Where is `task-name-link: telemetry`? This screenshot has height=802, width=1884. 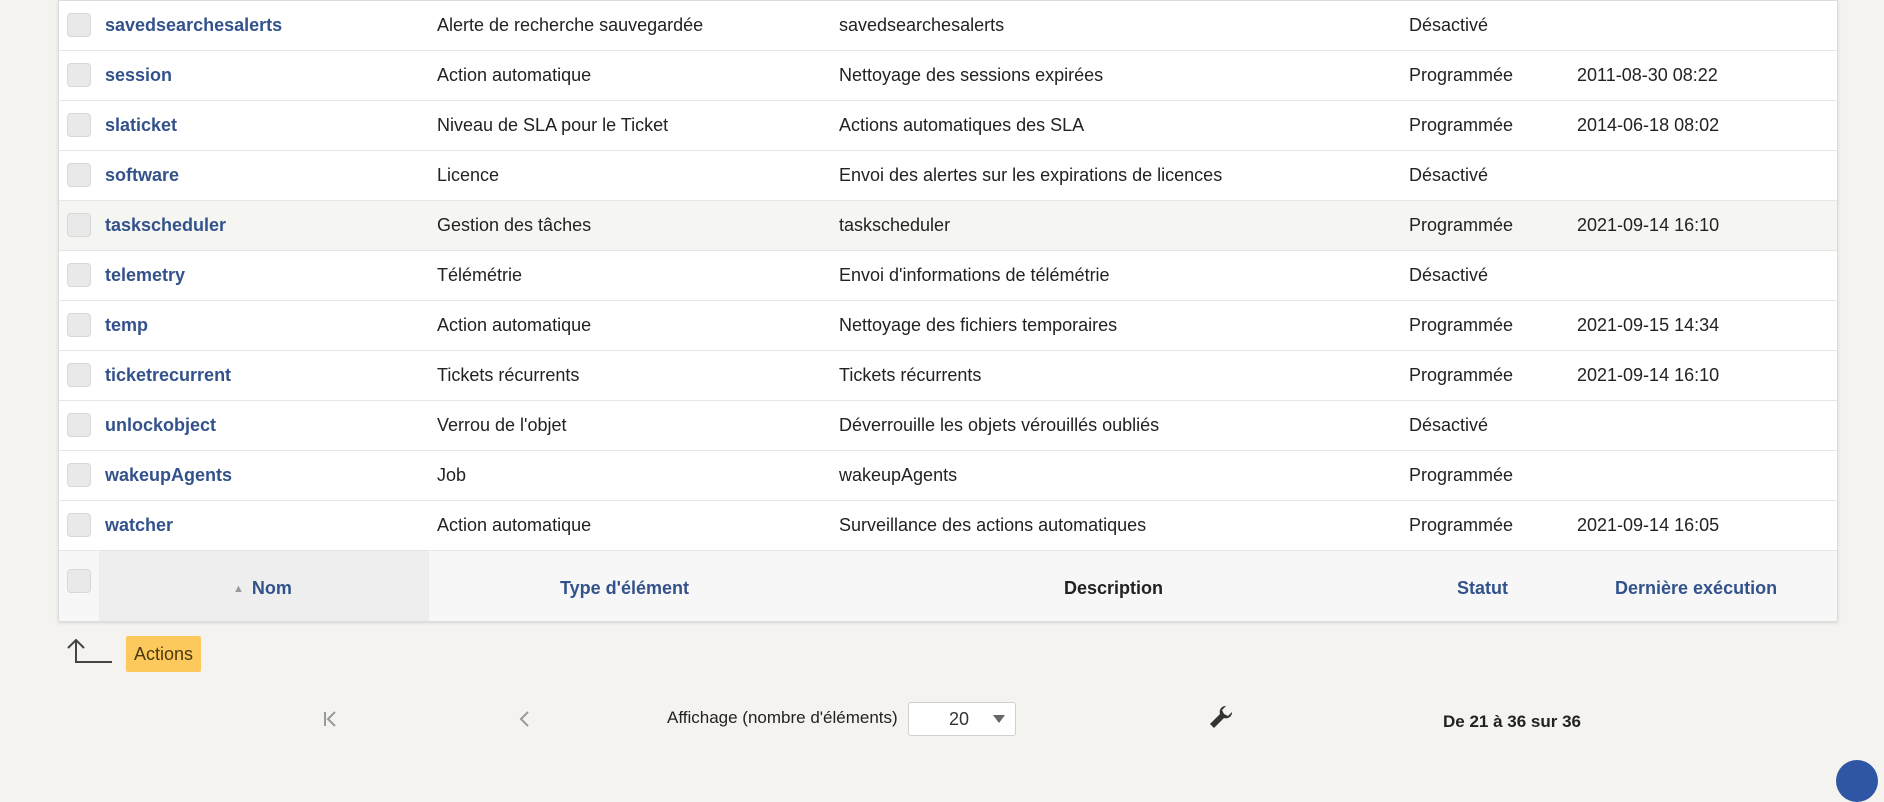
task-name-link: telemetry is located at coordinates (145, 275).